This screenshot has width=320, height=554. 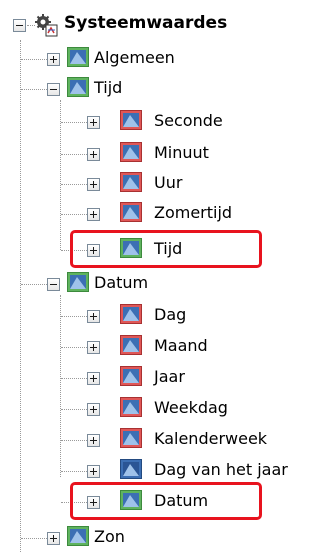 I want to click on tree-node-maand: Maand, so click(x=160, y=348).